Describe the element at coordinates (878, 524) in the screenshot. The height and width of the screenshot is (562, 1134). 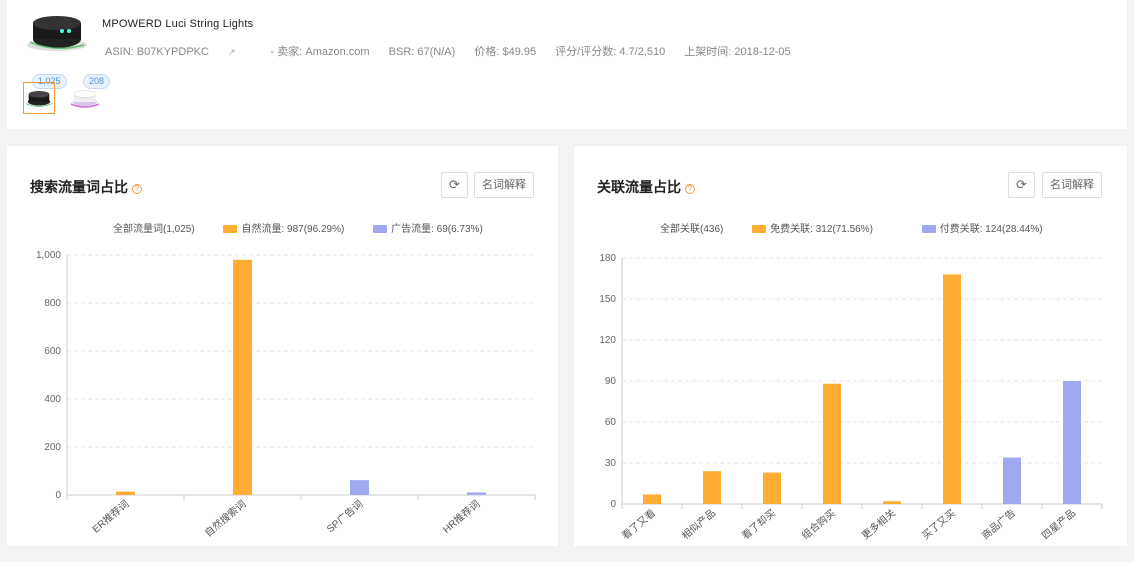
I see `x-tick-label: 更多相关` at that location.